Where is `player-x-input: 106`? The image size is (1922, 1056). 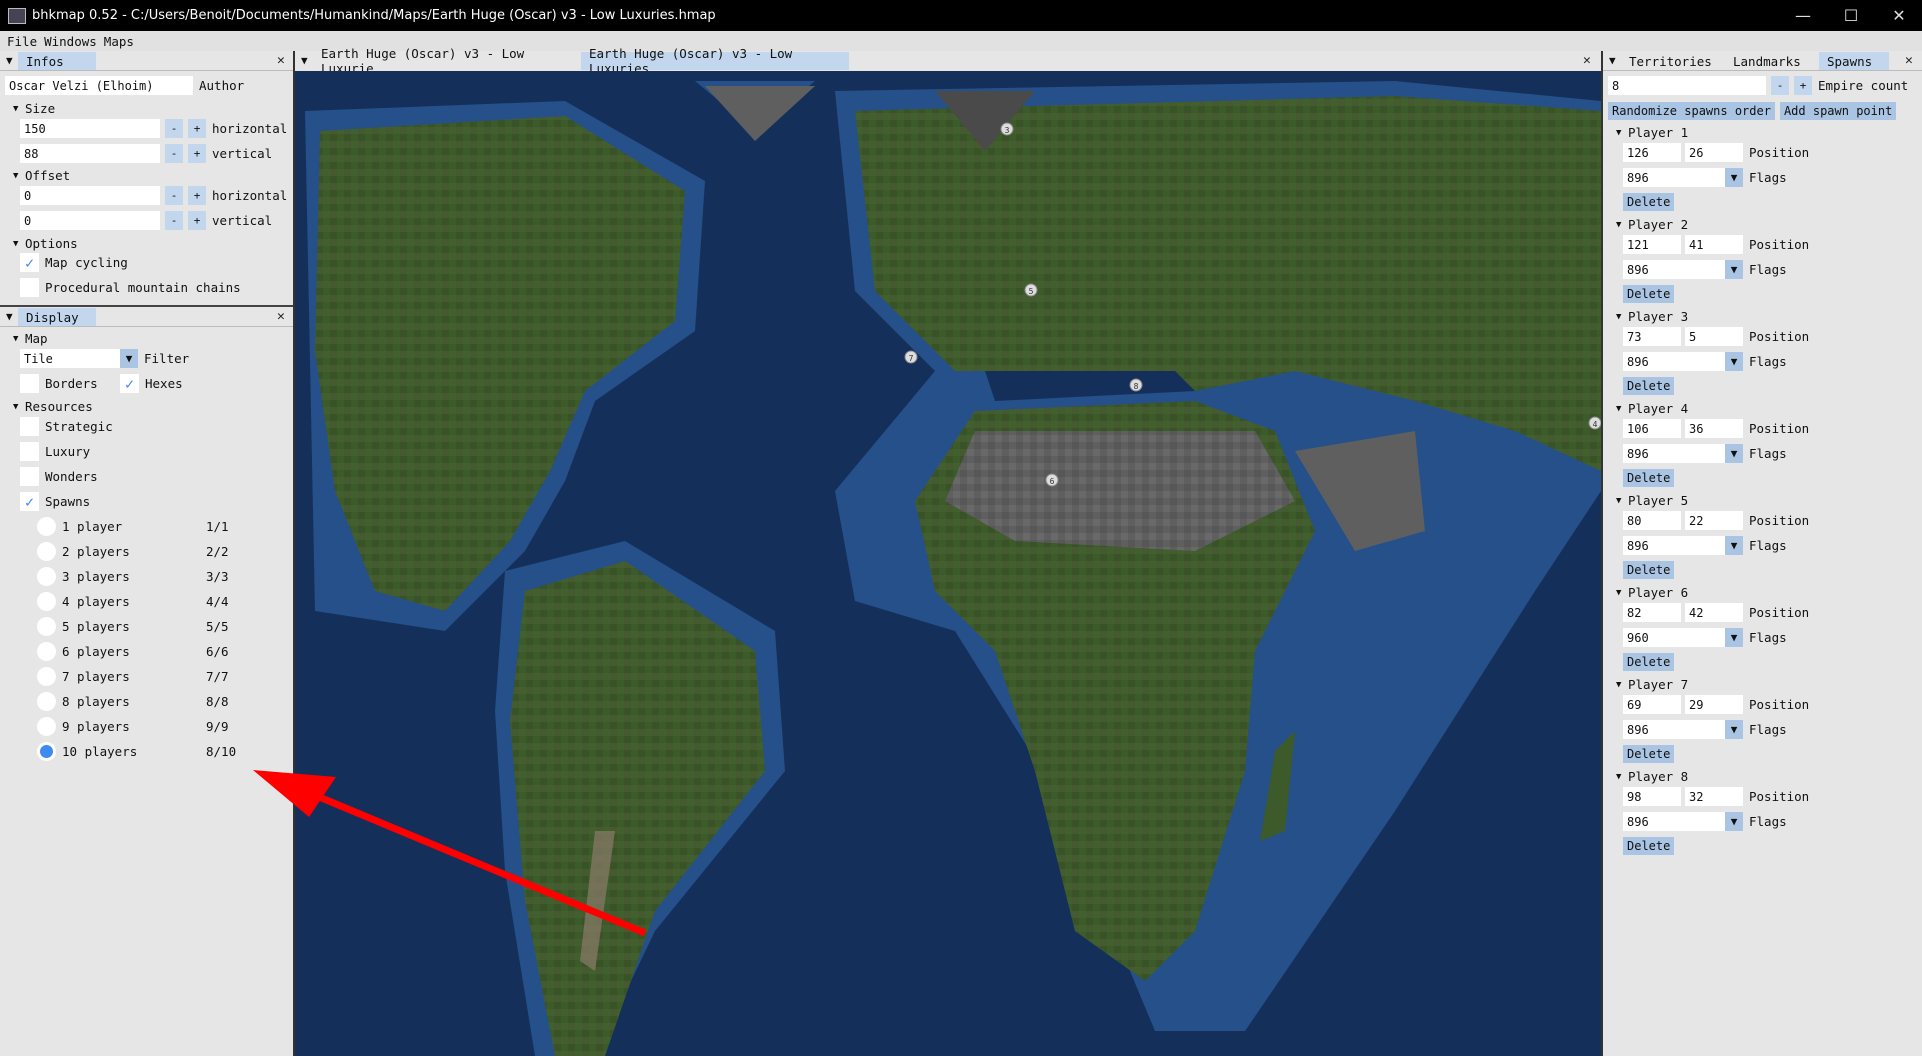
player-x-input: 106 is located at coordinates (1652, 428).